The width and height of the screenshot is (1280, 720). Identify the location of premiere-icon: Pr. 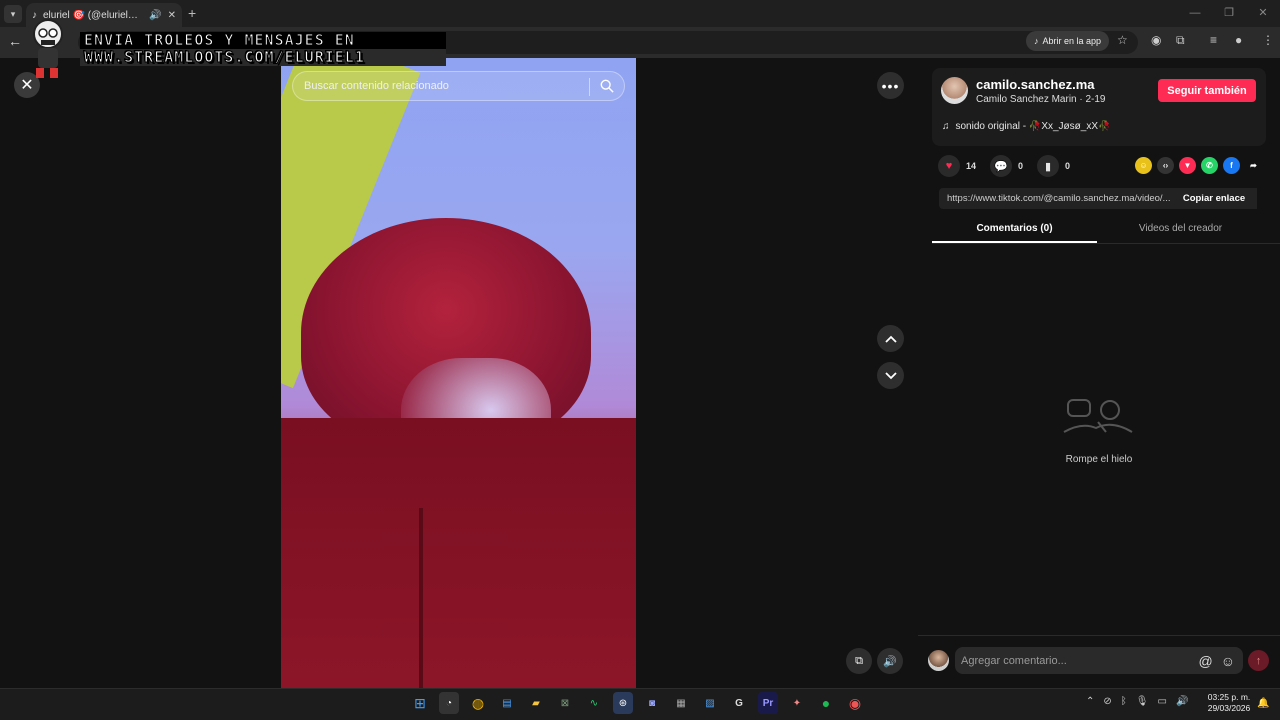
(768, 703).